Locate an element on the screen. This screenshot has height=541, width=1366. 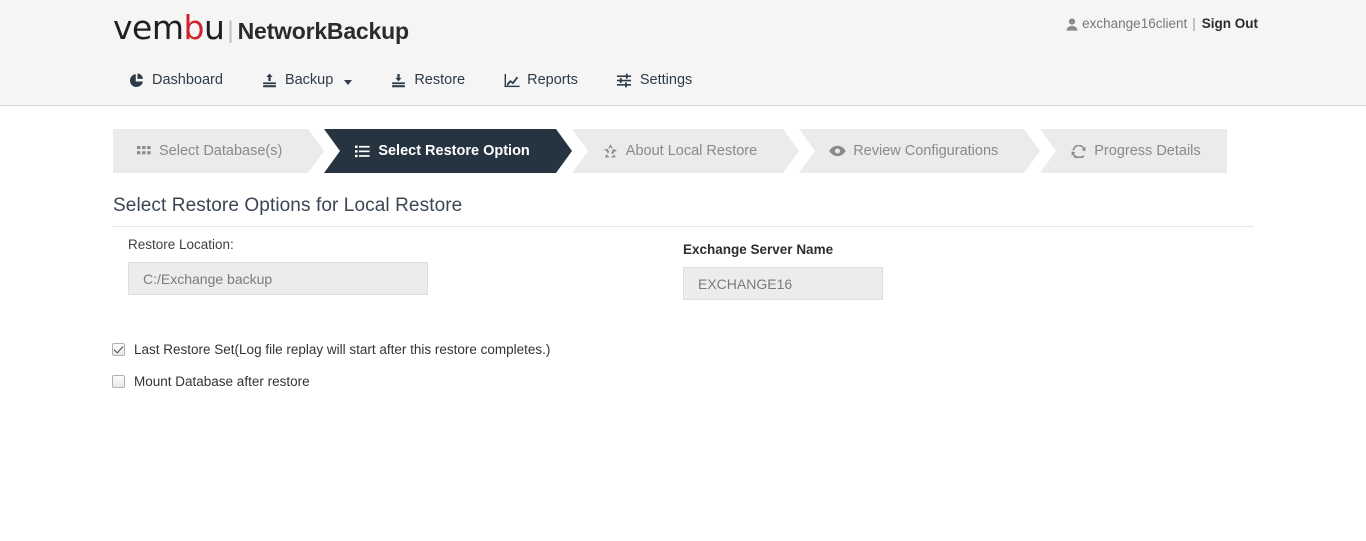
wizard-step-about-local-restore: About Local Restore is located at coordinates (685, 151).